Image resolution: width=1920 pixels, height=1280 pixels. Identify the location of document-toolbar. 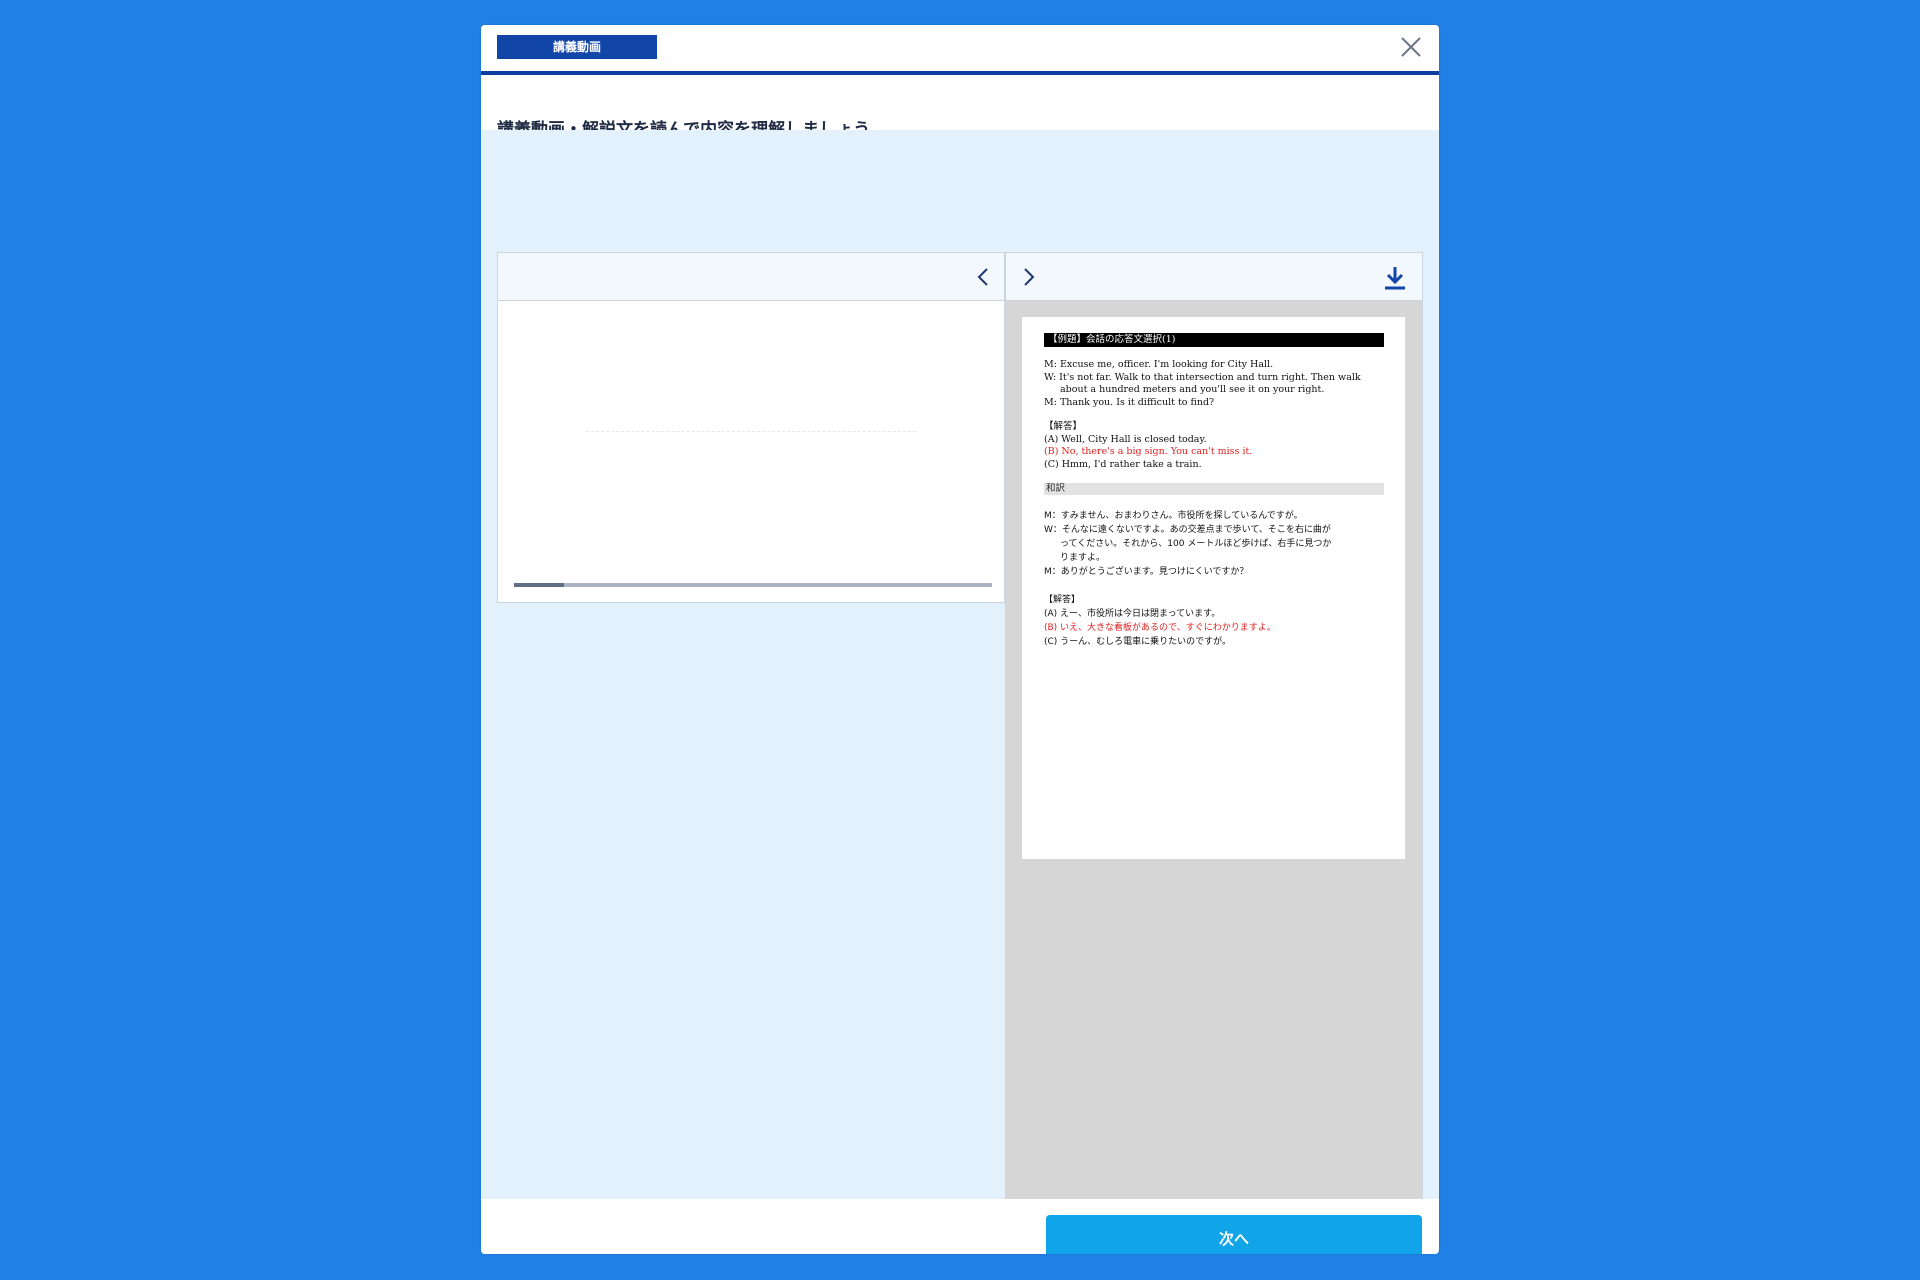
(1214, 277).